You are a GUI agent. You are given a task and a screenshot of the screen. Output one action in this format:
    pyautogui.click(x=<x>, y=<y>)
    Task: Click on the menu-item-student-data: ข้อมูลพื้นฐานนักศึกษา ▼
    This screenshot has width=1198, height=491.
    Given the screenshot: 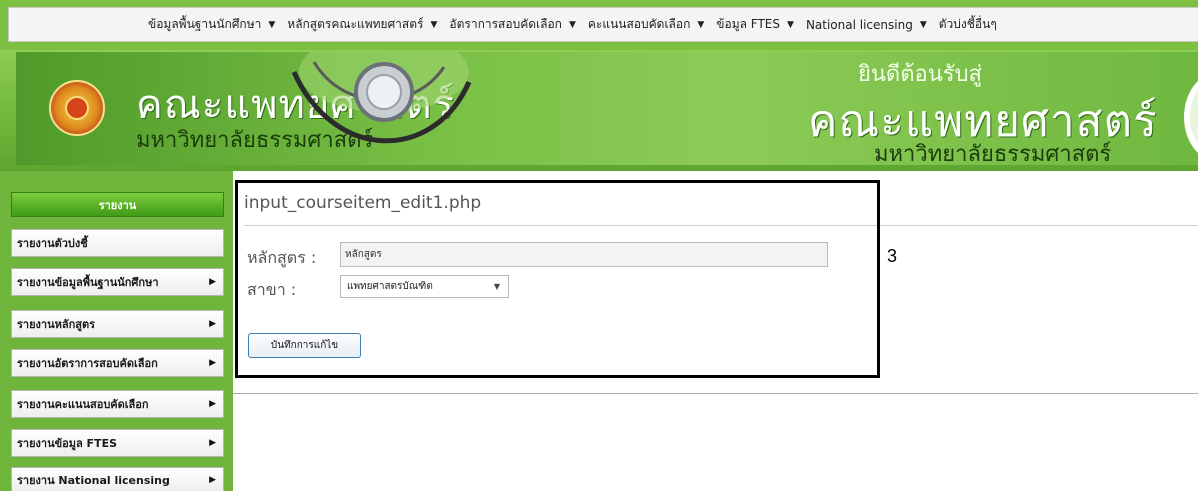 What is the action you would take?
    pyautogui.click(x=211, y=24)
    